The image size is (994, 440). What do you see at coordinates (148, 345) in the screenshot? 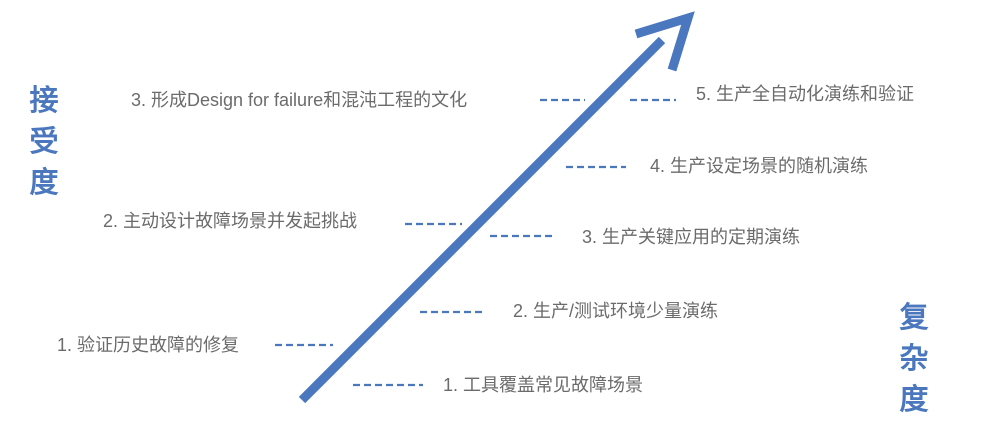
I see `left-item-1: 1. 验证历史故障的修复` at bounding box center [148, 345].